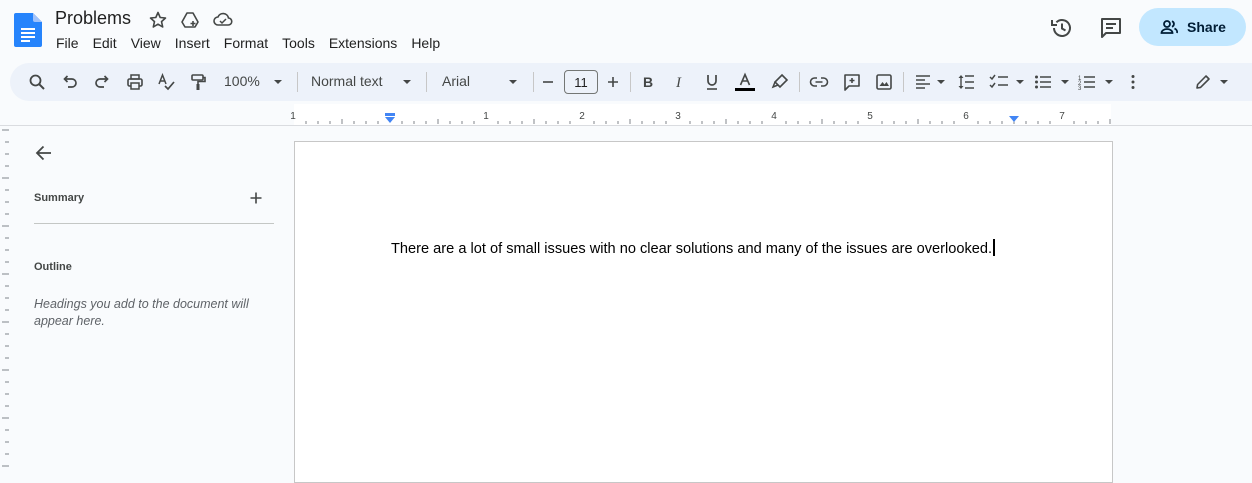 This screenshot has width=1252, height=483. Describe the element at coordinates (298, 43) in the screenshot. I see `menu-tools: Tools` at that location.